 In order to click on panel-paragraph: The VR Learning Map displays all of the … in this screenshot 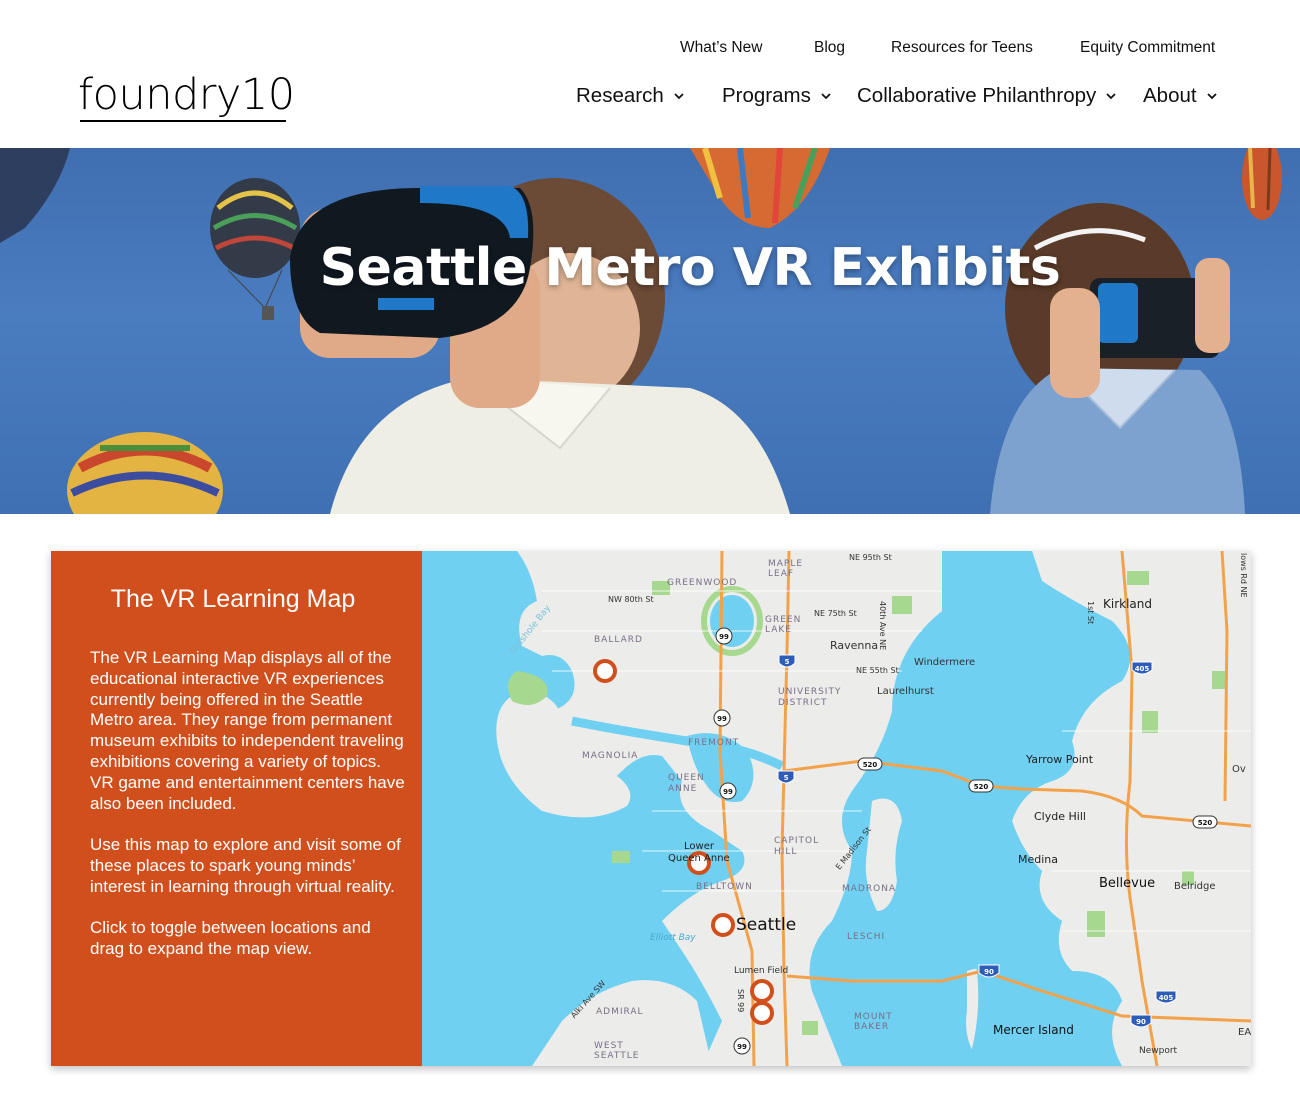, I will do `click(247, 730)`.